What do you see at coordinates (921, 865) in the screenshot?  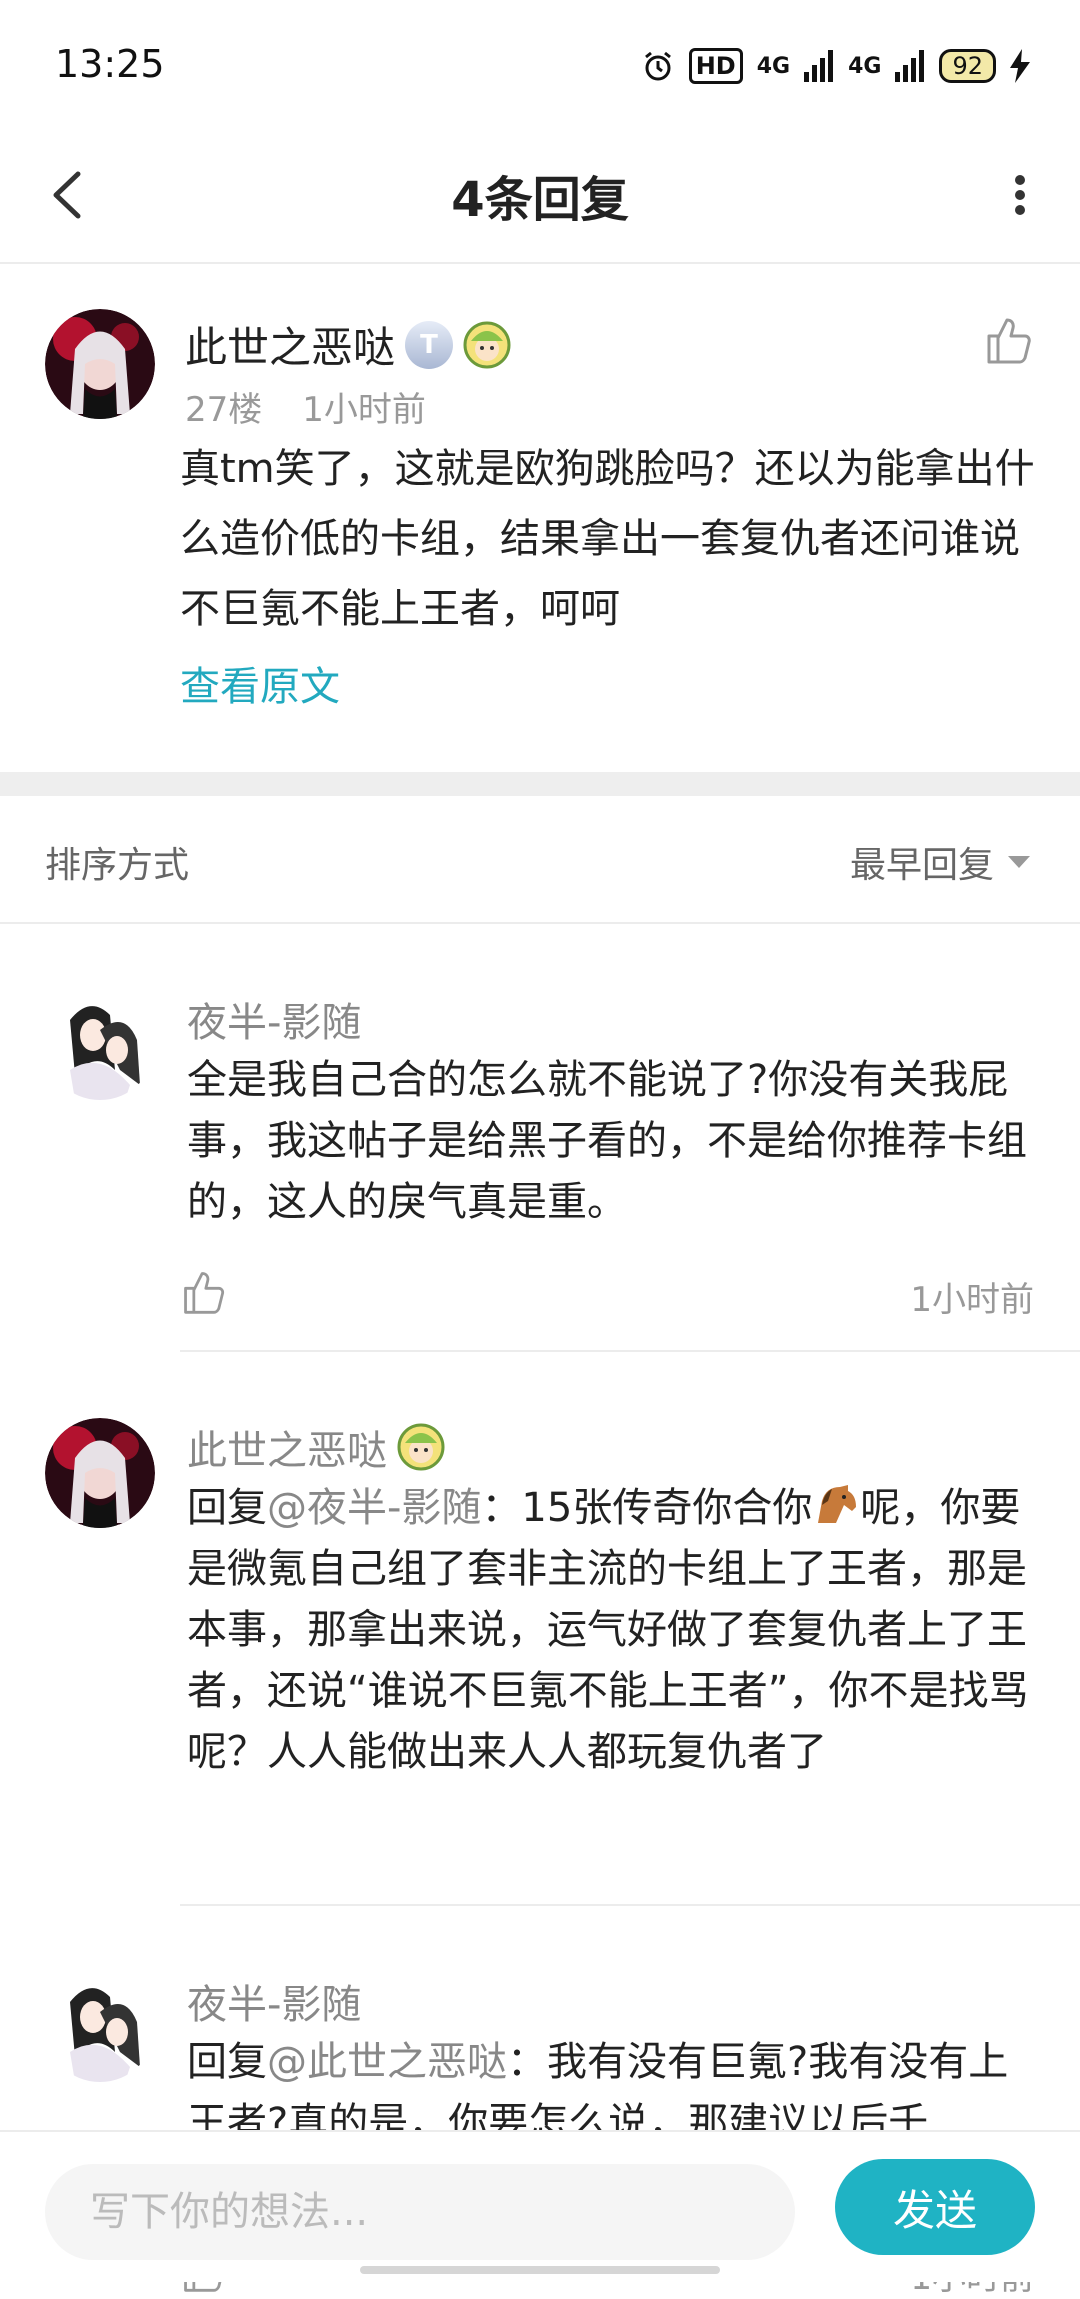 I see `sort-value: 最早回复` at bounding box center [921, 865].